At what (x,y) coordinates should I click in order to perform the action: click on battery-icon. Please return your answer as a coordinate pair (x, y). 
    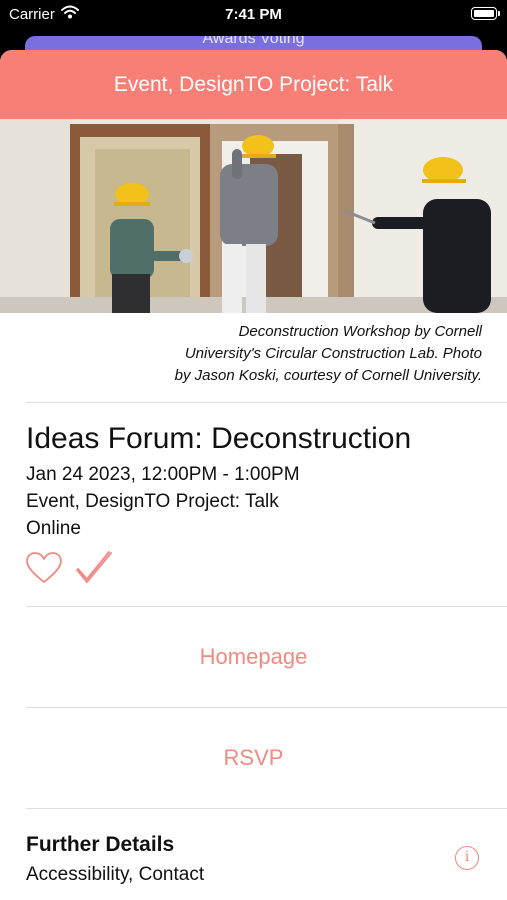
    Looking at the image, I should click on (485, 13).